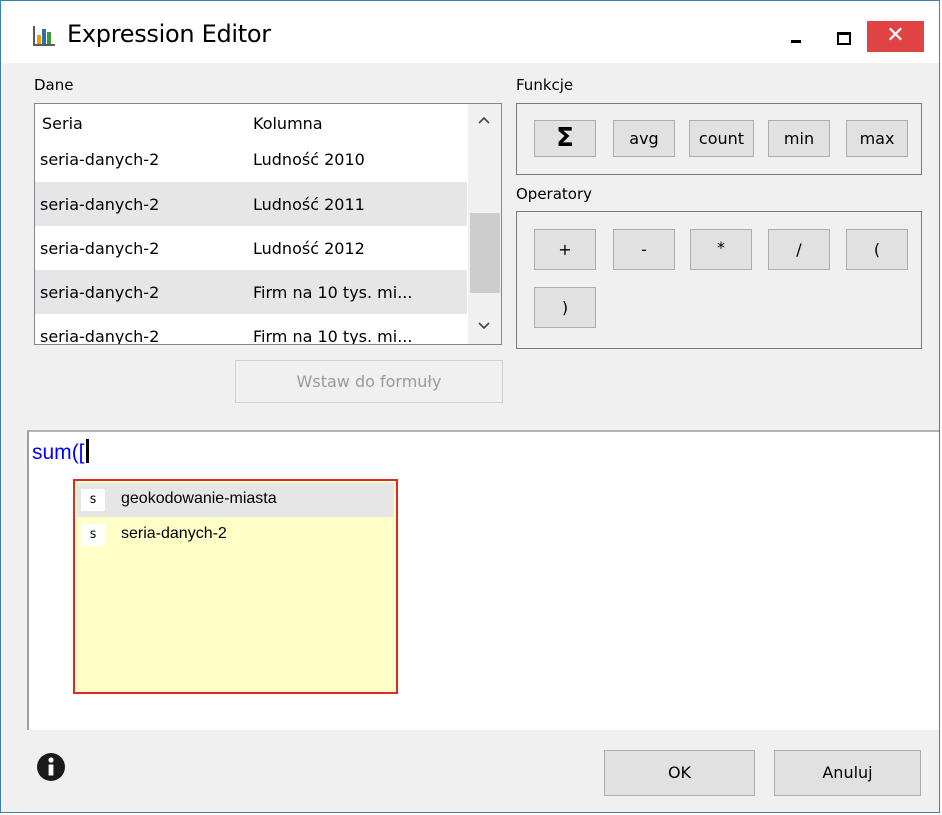  Describe the element at coordinates (169, 34) in the screenshot. I see `window-title: Expression Editor` at that location.